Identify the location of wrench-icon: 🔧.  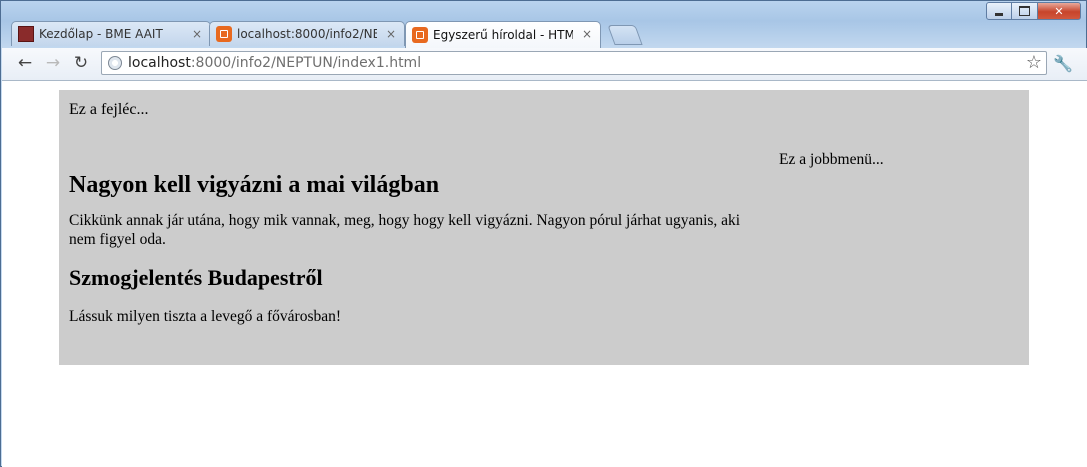
(1063, 64).